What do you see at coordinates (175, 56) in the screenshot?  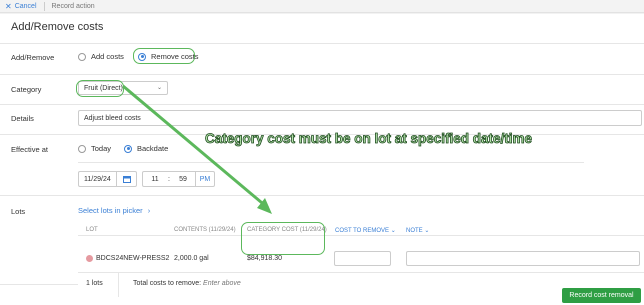 I see `radio-label: Remove costs` at bounding box center [175, 56].